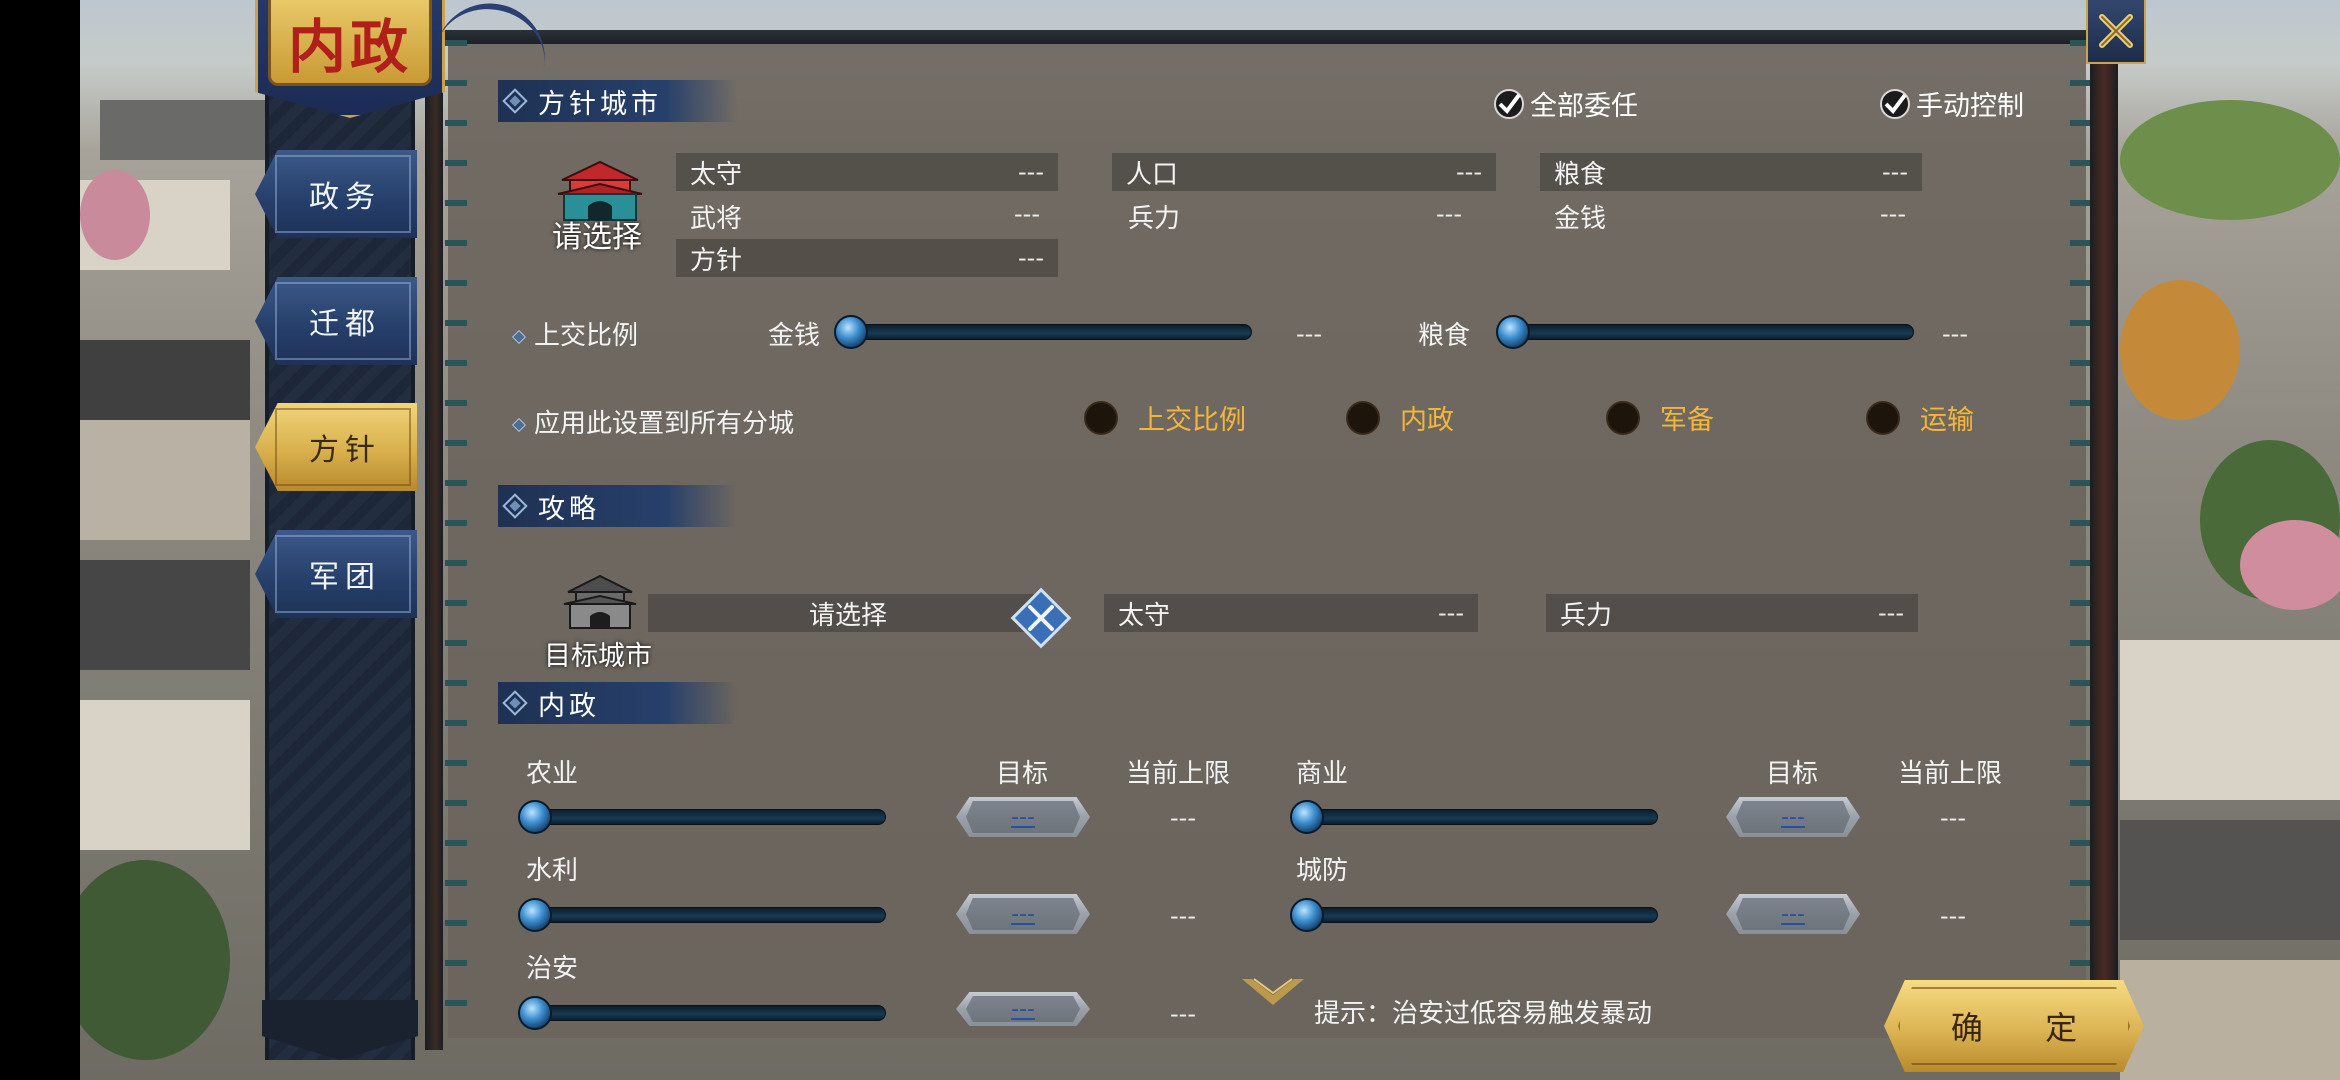 This screenshot has height=1080, width=2340. What do you see at coordinates (552, 774) in the screenshot?
I see `agriculture-label: 农业` at bounding box center [552, 774].